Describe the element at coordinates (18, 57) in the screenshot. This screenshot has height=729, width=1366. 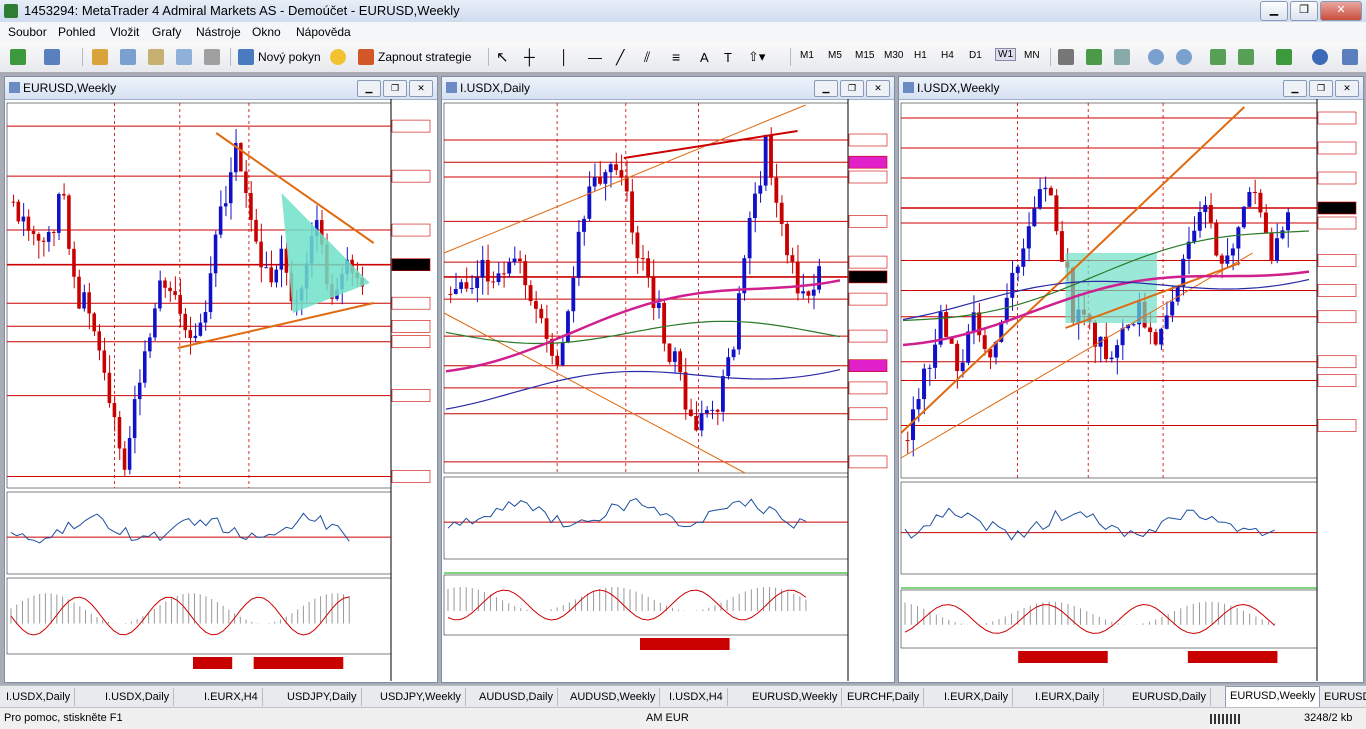
I see `new-chart-button` at that location.